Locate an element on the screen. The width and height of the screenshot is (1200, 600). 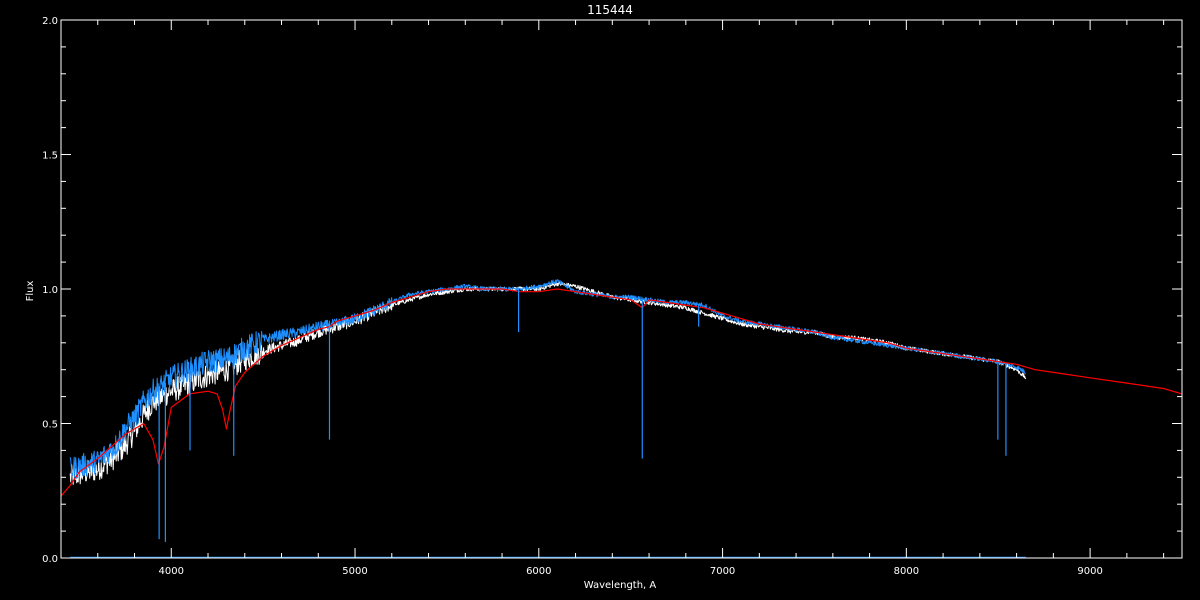
y-tick-label: 0.5 is located at coordinates (50, 425).